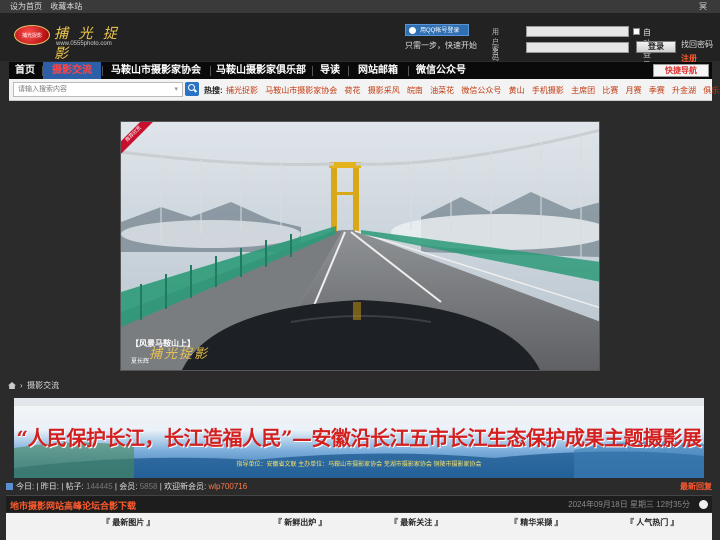 This screenshot has width=720, height=540. Describe the element at coordinates (43, 385) in the screenshot. I see `breadcrumb-current: 摄影交流` at that location.